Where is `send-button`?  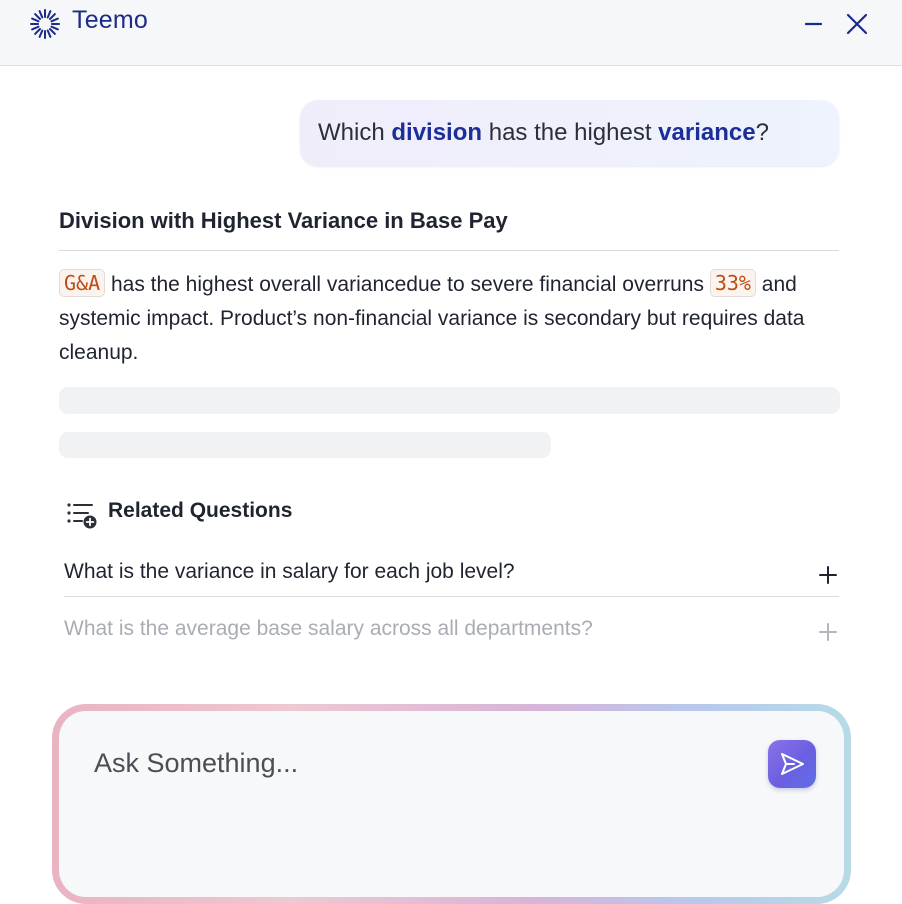 send-button is located at coordinates (792, 764).